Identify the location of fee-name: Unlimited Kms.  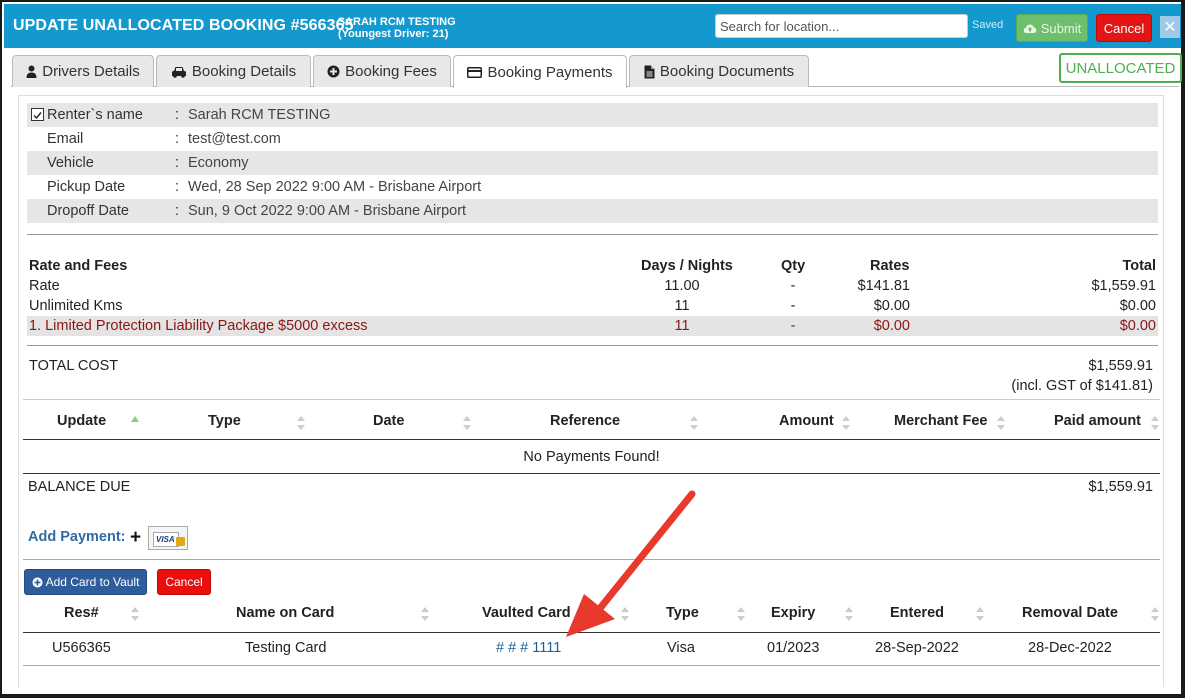
(76, 306).